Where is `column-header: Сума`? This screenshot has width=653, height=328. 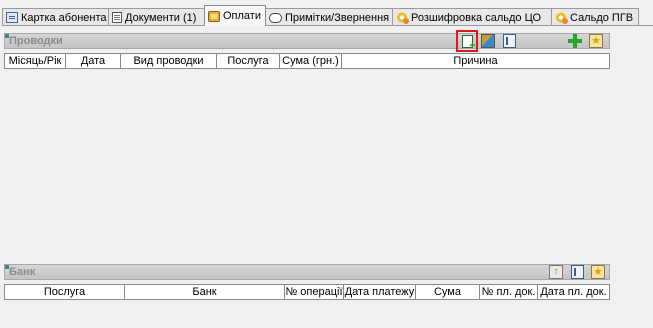 column-header: Сума is located at coordinates (448, 292).